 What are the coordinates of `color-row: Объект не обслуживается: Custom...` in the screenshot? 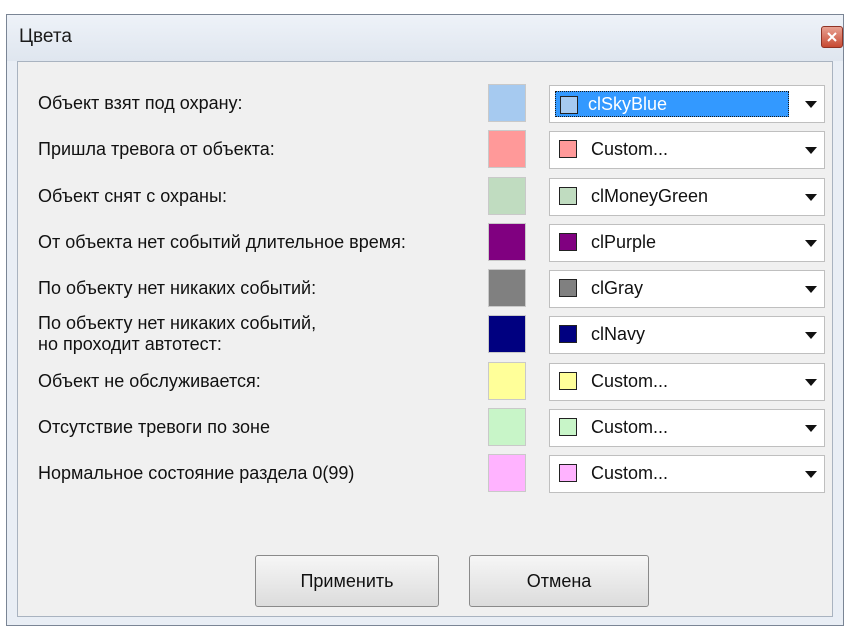 It's located at (425, 382).